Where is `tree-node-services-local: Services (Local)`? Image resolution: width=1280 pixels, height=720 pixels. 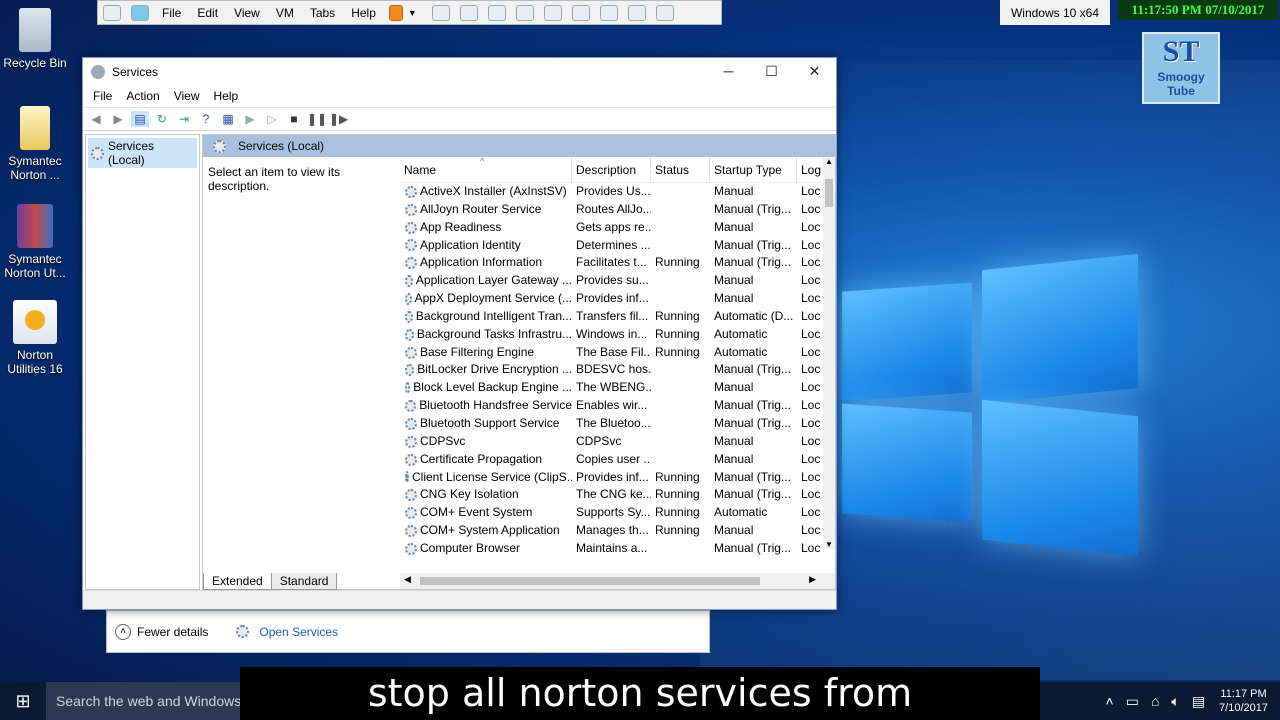 tree-node-services-local: Services (Local) is located at coordinates (142, 153).